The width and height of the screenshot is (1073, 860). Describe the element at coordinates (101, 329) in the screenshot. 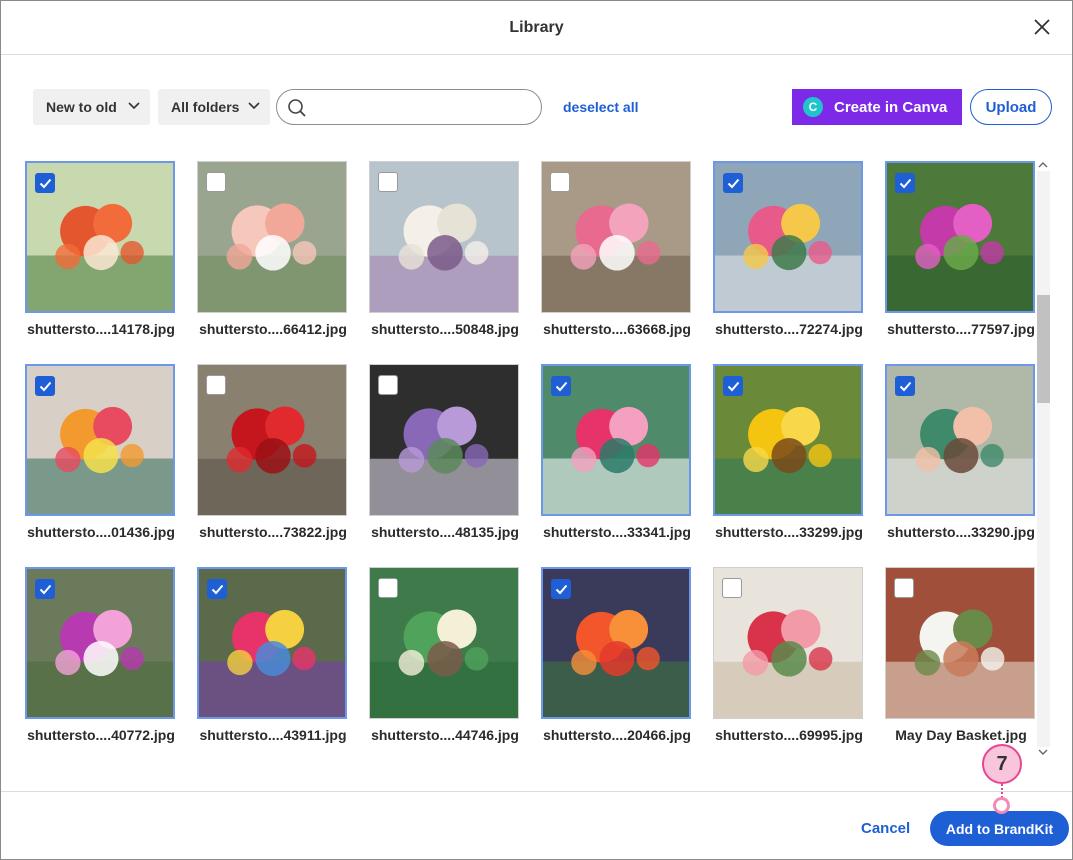

I see `image-filename: shuttersto....14178.jpg` at that location.